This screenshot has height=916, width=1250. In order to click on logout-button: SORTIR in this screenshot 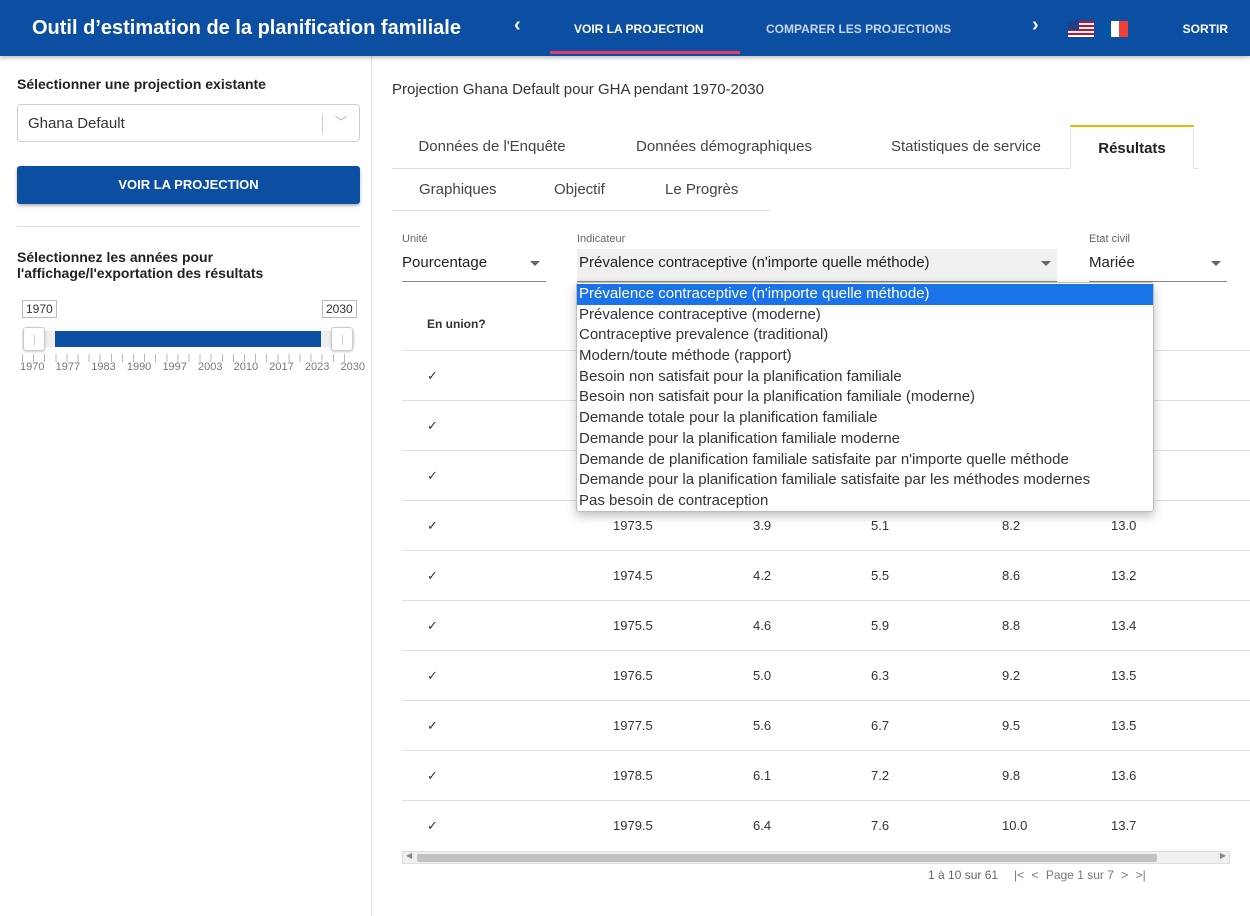, I will do `click(1205, 29)`.